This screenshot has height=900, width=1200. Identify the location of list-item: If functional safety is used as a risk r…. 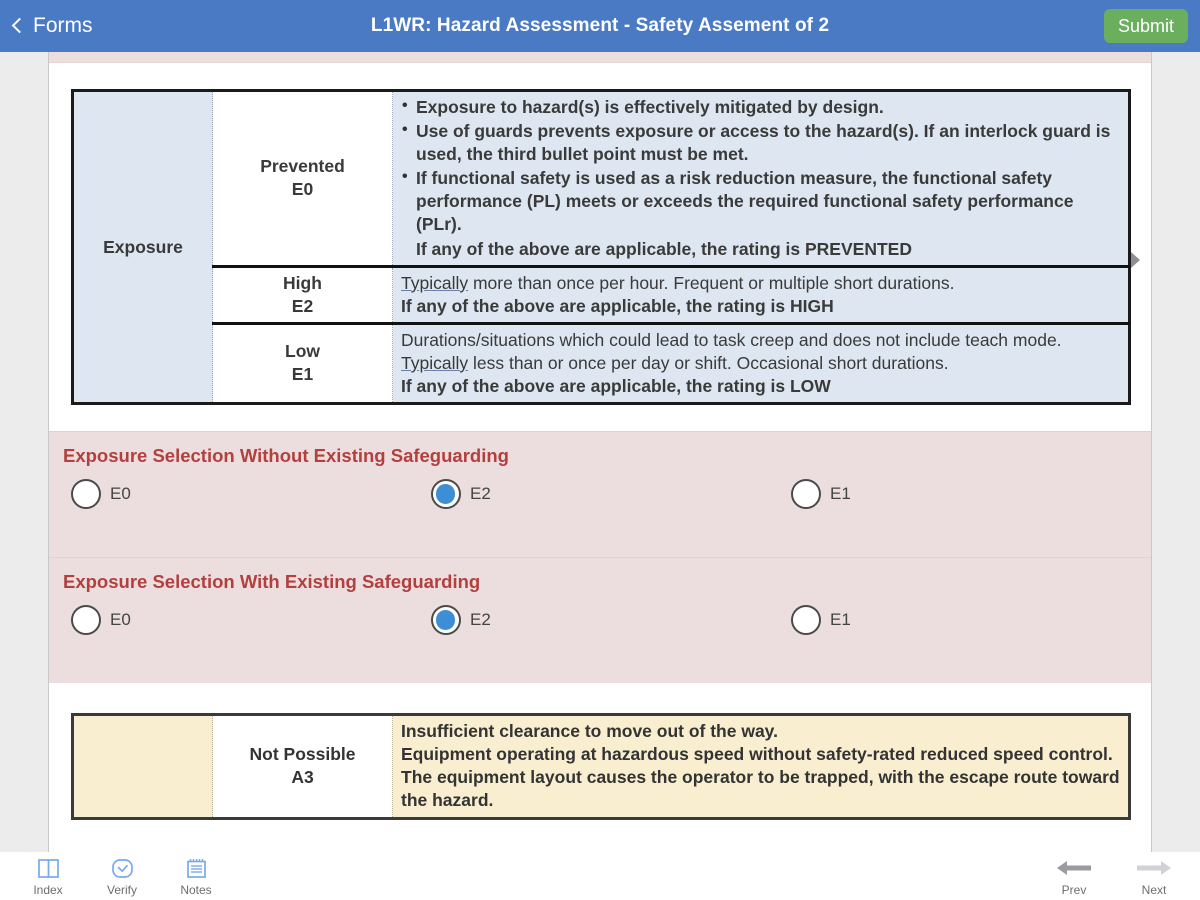
(760, 201).